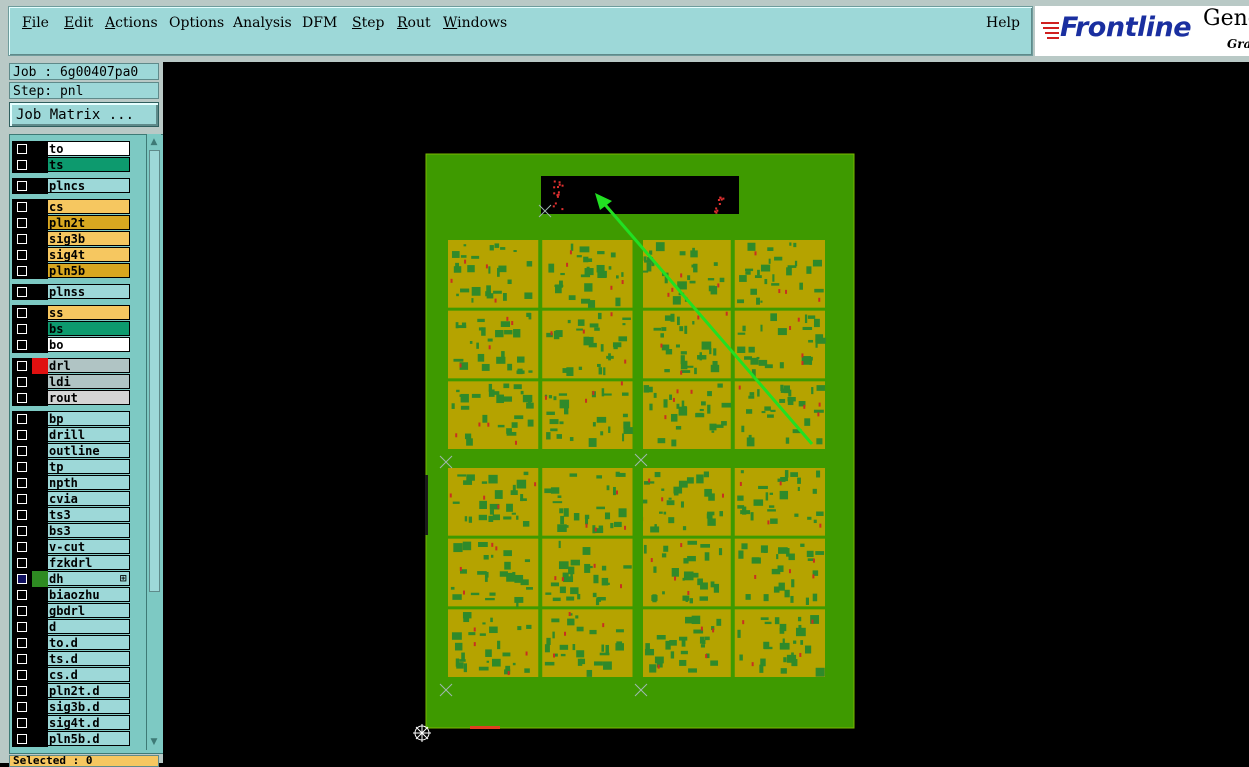 The image size is (1249, 767). I want to click on layer-row-drill: drill, so click(72, 435).